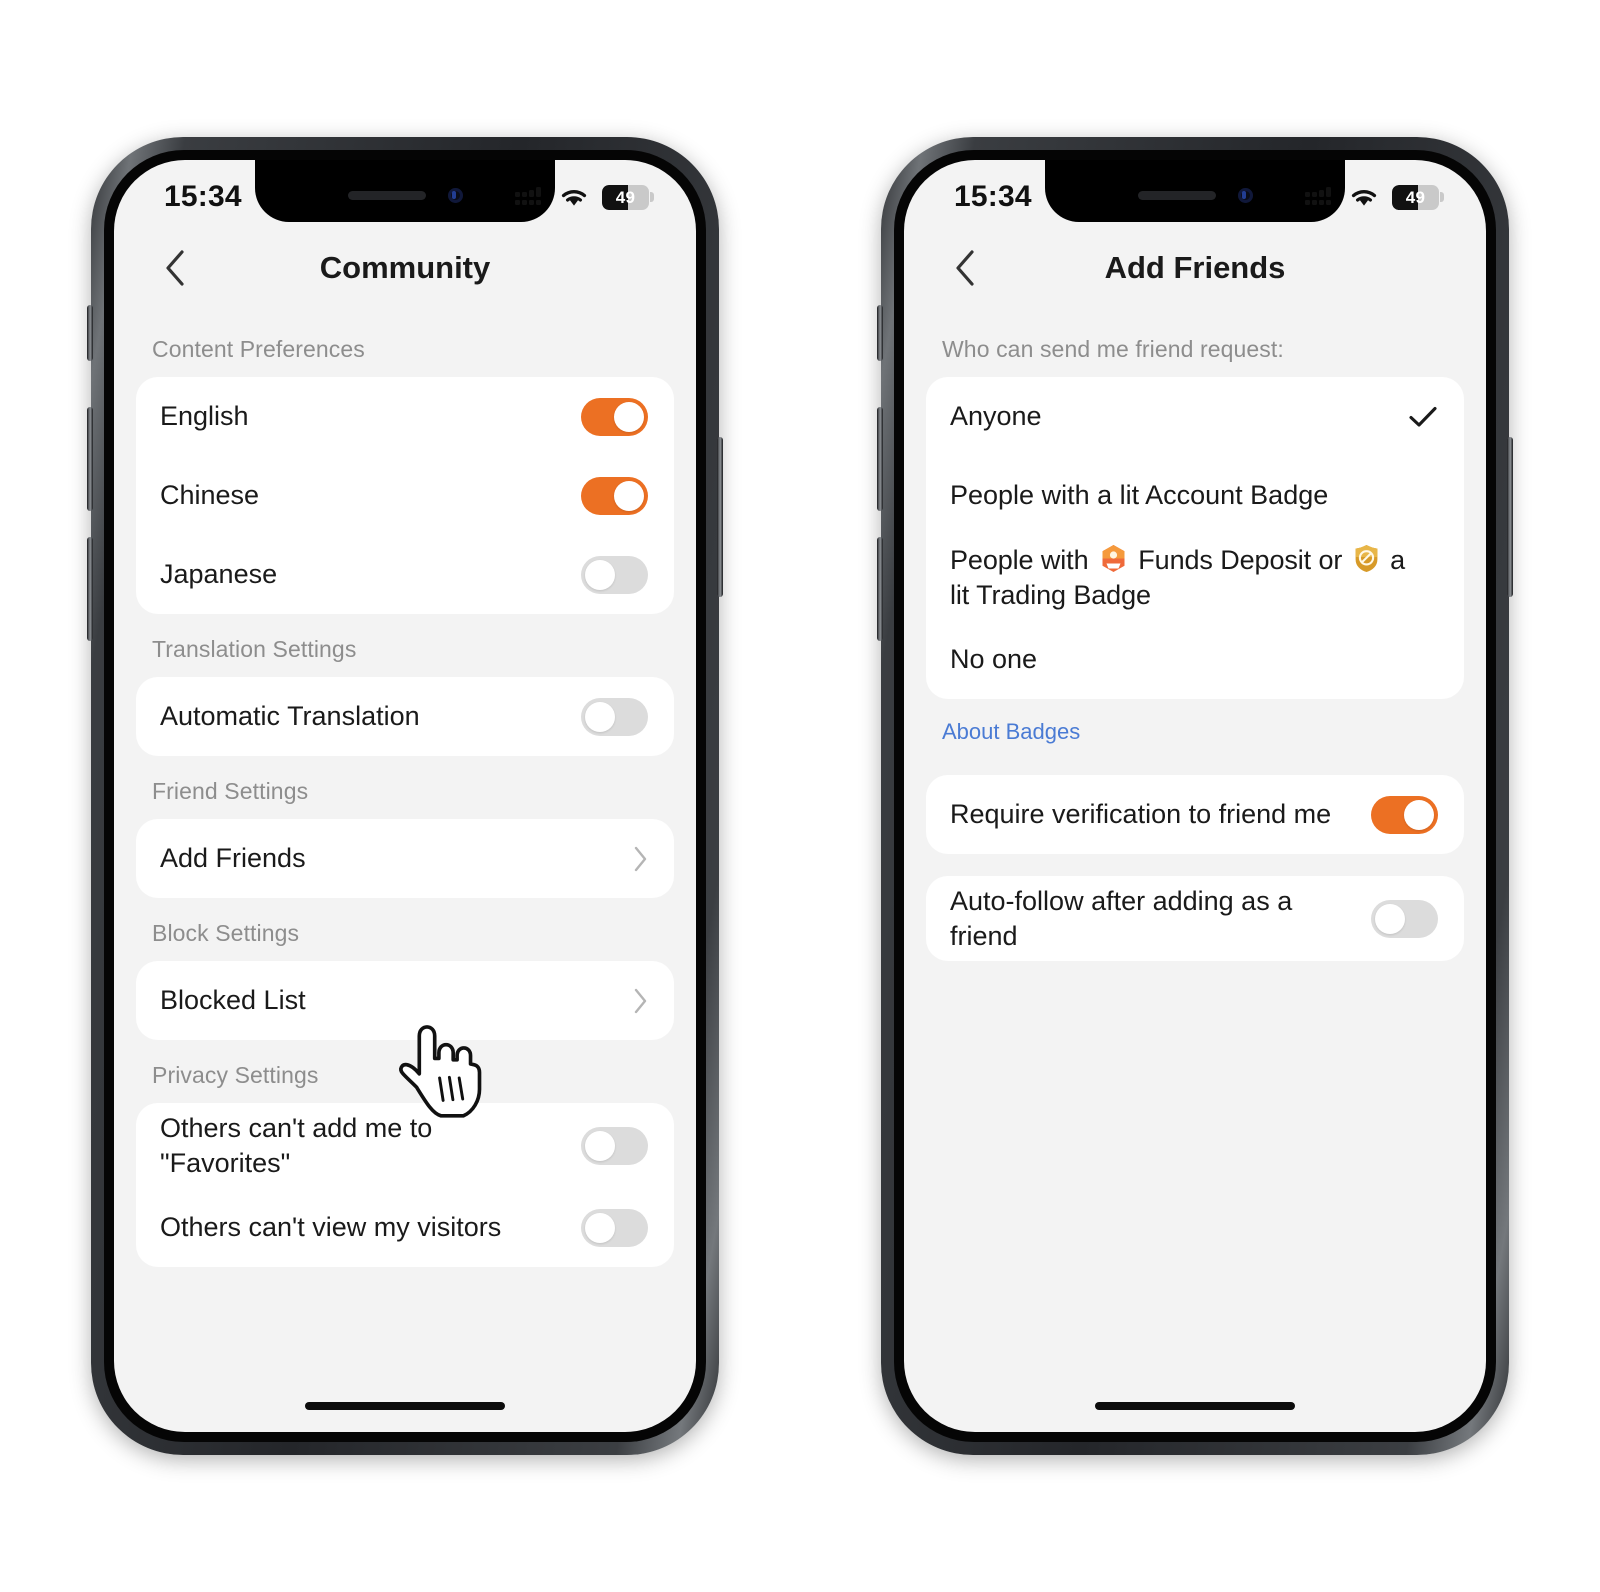  What do you see at coordinates (1011, 731) in the screenshot?
I see `about-badges-link: About Badges` at bounding box center [1011, 731].